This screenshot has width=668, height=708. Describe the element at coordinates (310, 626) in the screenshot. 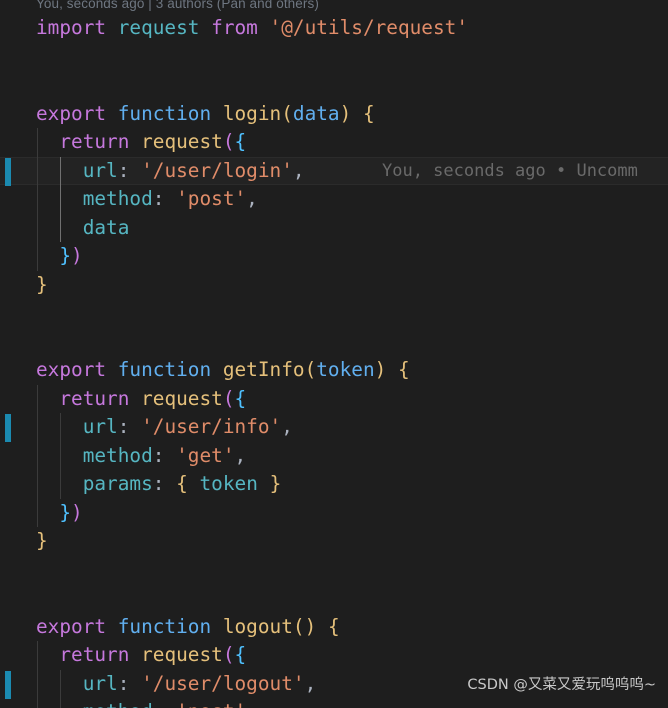

I see `code-token: )` at that location.